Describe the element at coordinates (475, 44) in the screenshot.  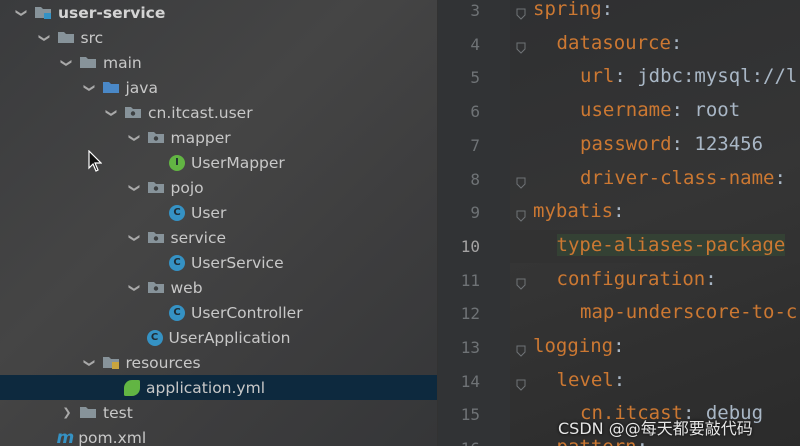
I see `line-number: 4` at that location.